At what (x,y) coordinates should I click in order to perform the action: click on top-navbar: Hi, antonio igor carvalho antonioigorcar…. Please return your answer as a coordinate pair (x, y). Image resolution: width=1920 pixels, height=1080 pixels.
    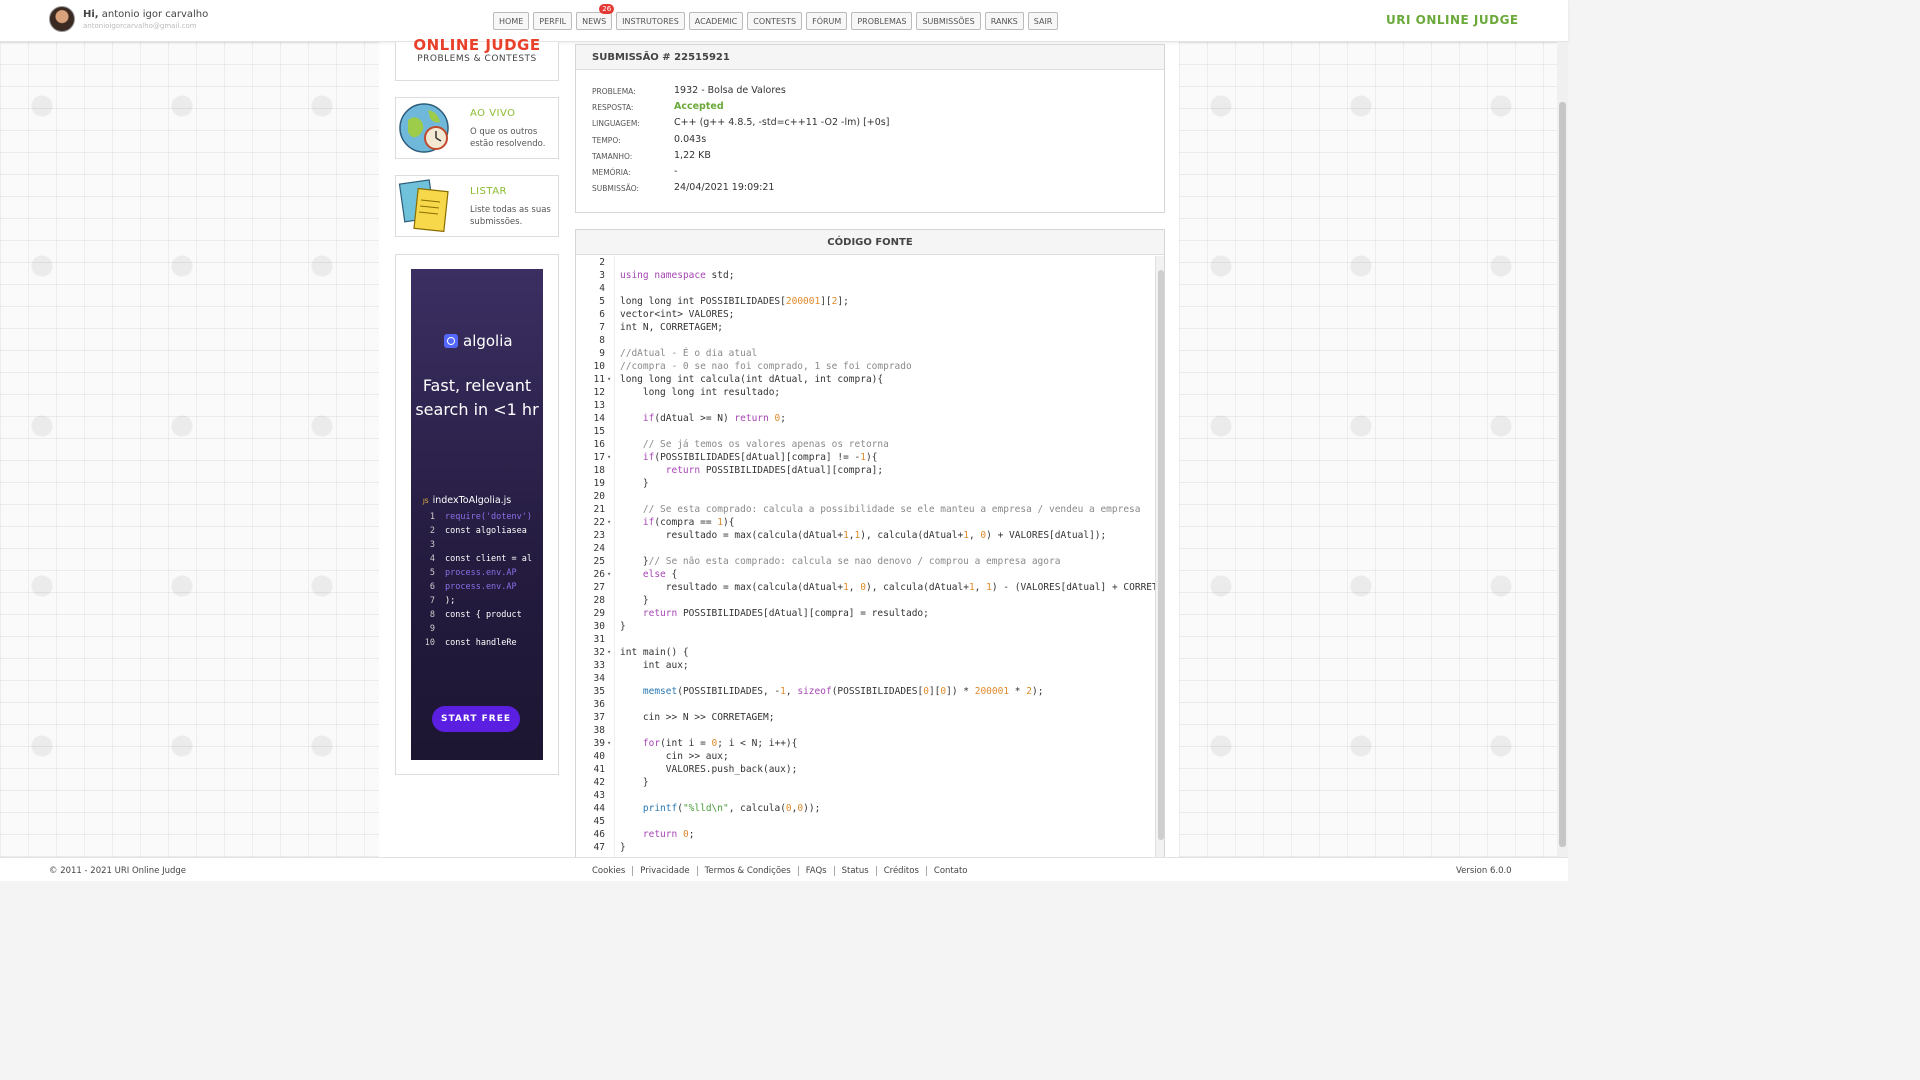
    Looking at the image, I should click on (784, 21).